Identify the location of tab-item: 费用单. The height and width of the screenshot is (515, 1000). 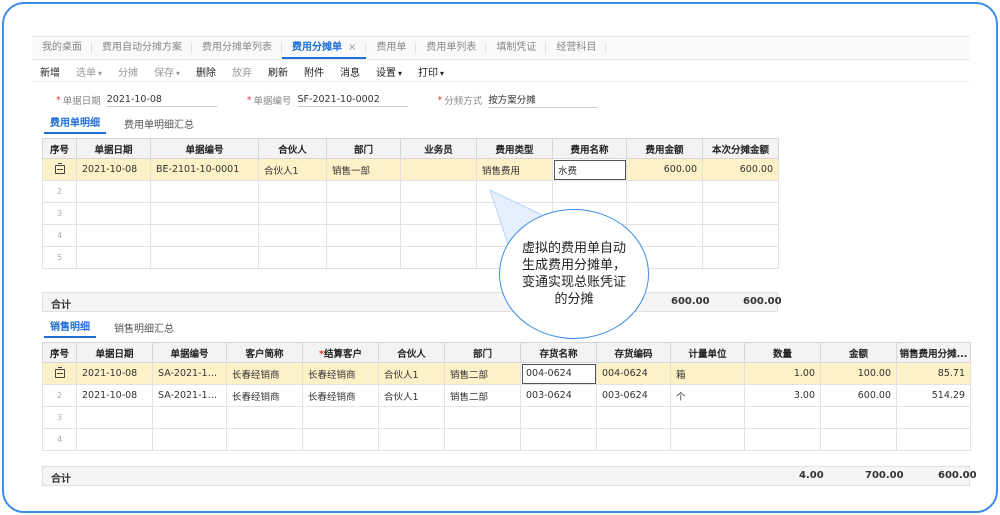
(391, 48).